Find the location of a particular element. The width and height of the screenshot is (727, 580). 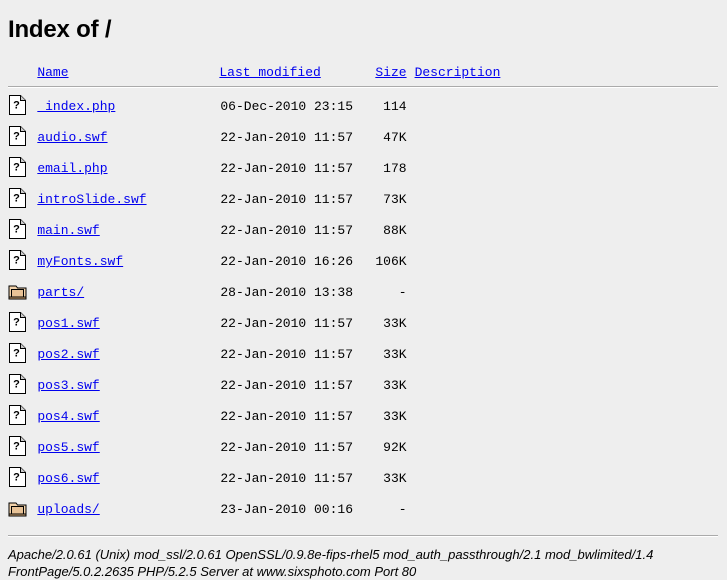

file-link: pos4.swf is located at coordinates (68, 416).